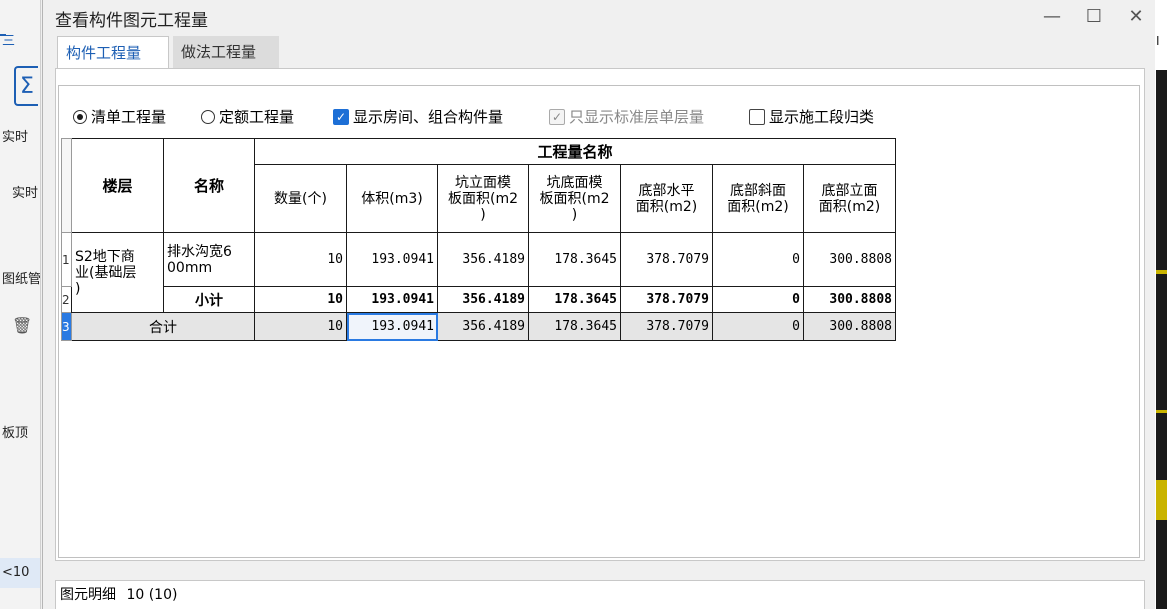 This screenshot has height=609, width=1167. I want to click on background-app-right: I t 重, so click(1161, 304).